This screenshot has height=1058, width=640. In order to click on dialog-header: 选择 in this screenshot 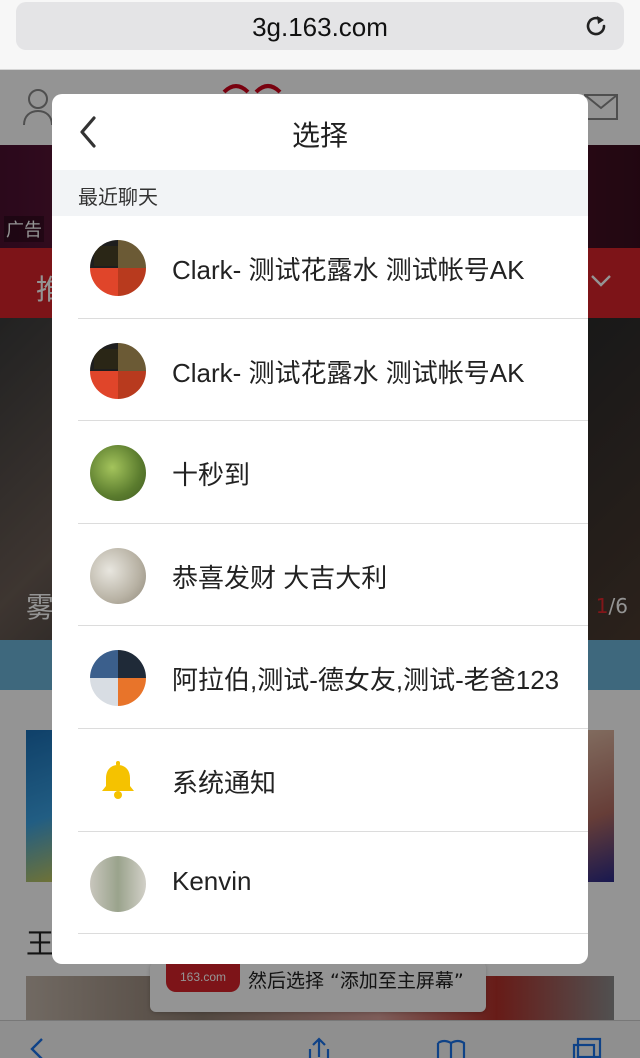, I will do `click(320, 132)`.